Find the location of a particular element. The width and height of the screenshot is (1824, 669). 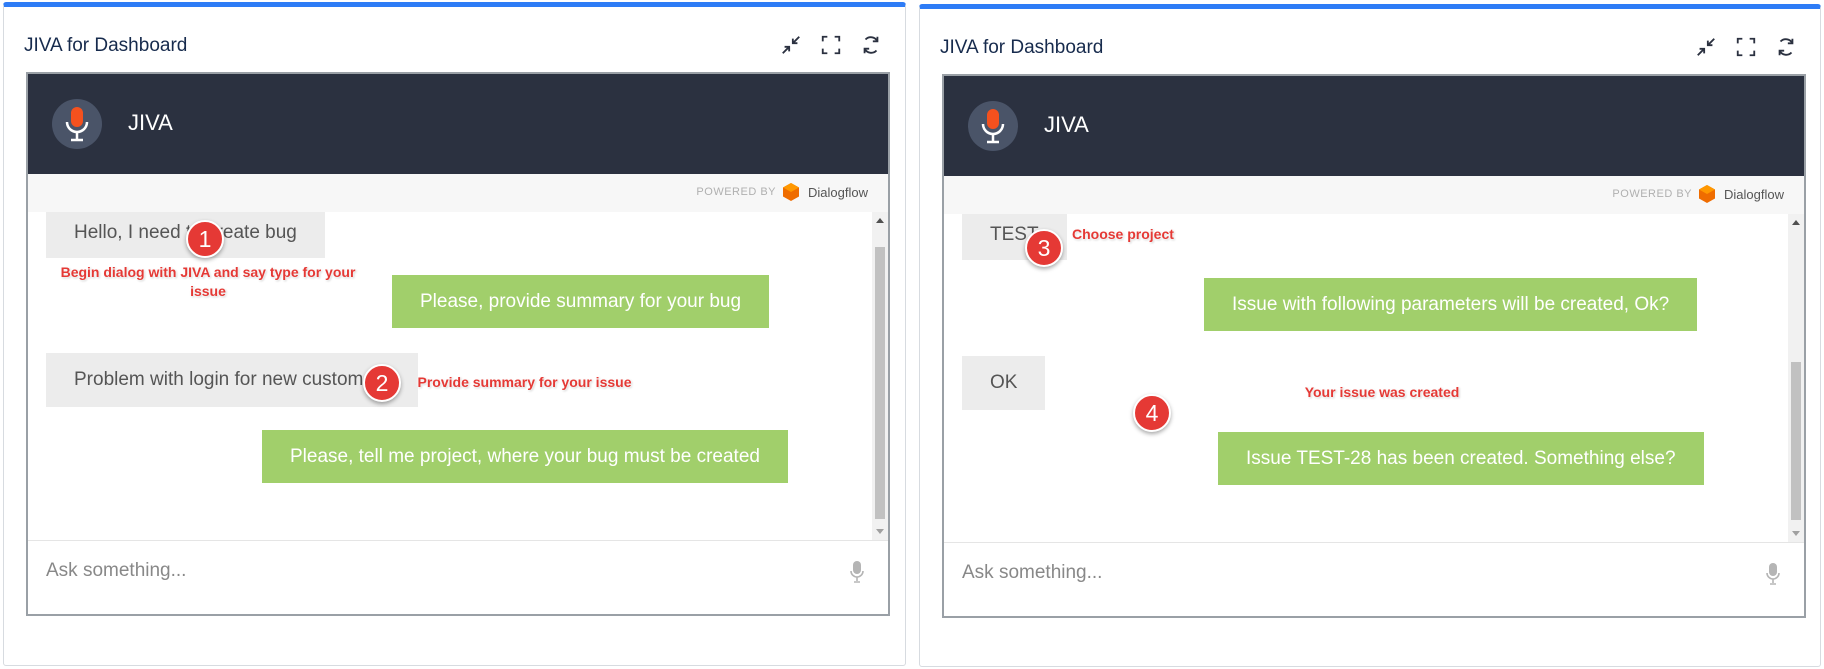

annotation-marker: 4 is located at coordinates (1152, 413).